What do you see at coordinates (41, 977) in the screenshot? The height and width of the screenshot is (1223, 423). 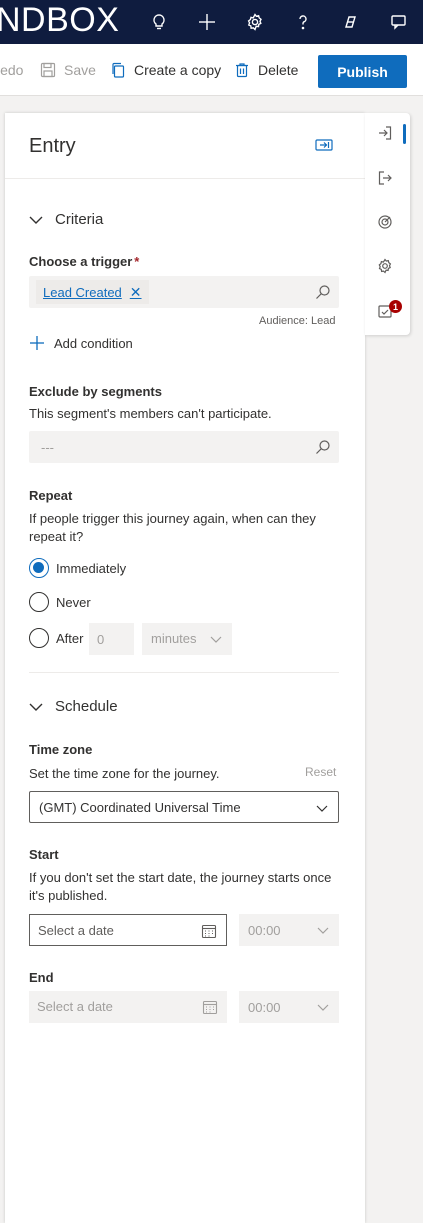 I see `end-label: End` at bounding box center [41, 977].